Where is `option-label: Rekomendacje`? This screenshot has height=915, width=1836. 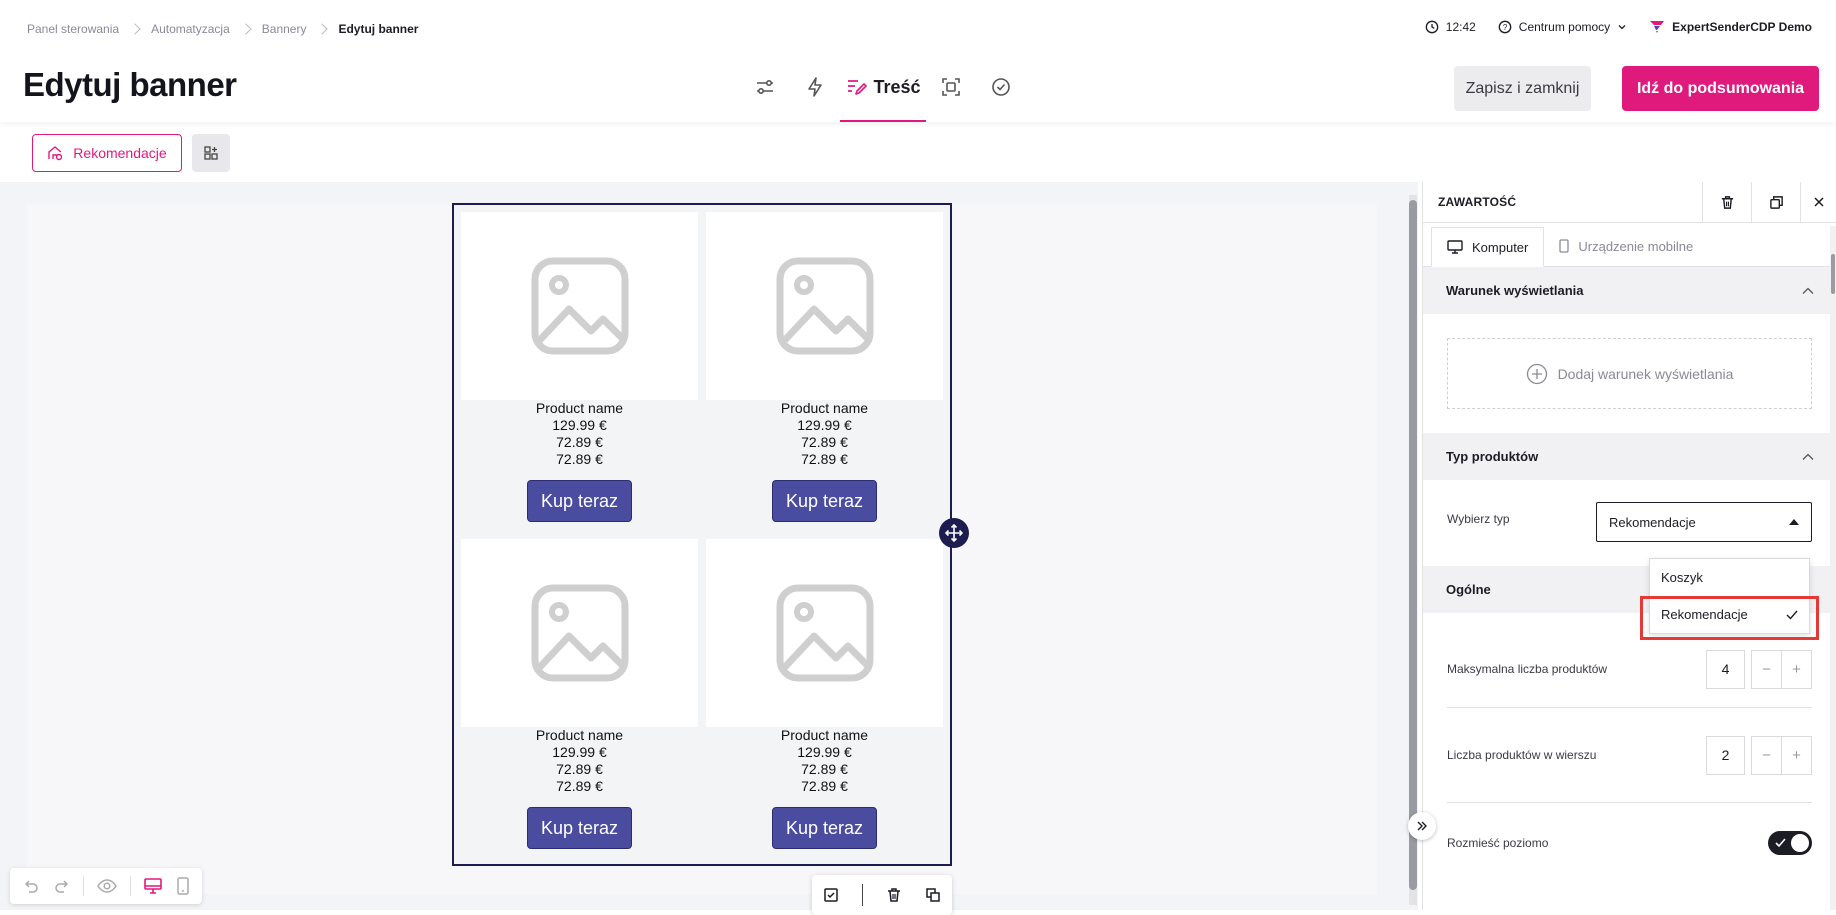
option-label: Rekomendacje is located at coordinates (1704, 614).